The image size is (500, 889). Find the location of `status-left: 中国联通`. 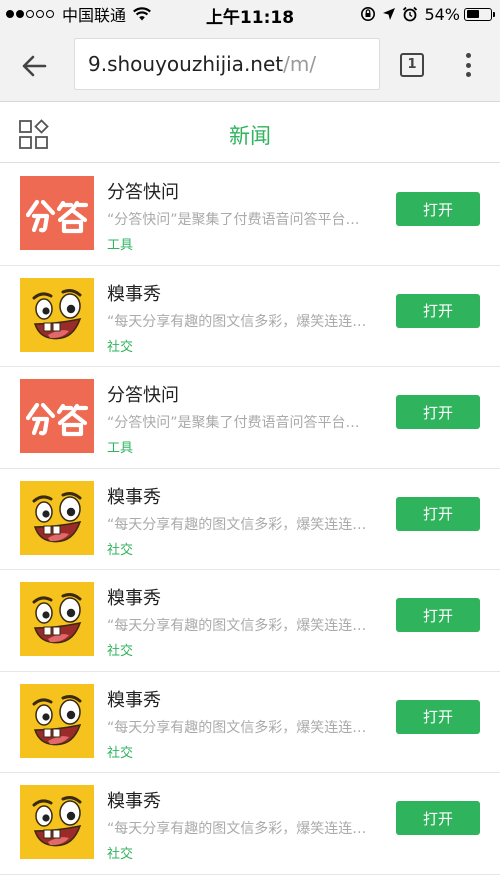

status-left: 中国联通 is located at coordinates (79, 14).